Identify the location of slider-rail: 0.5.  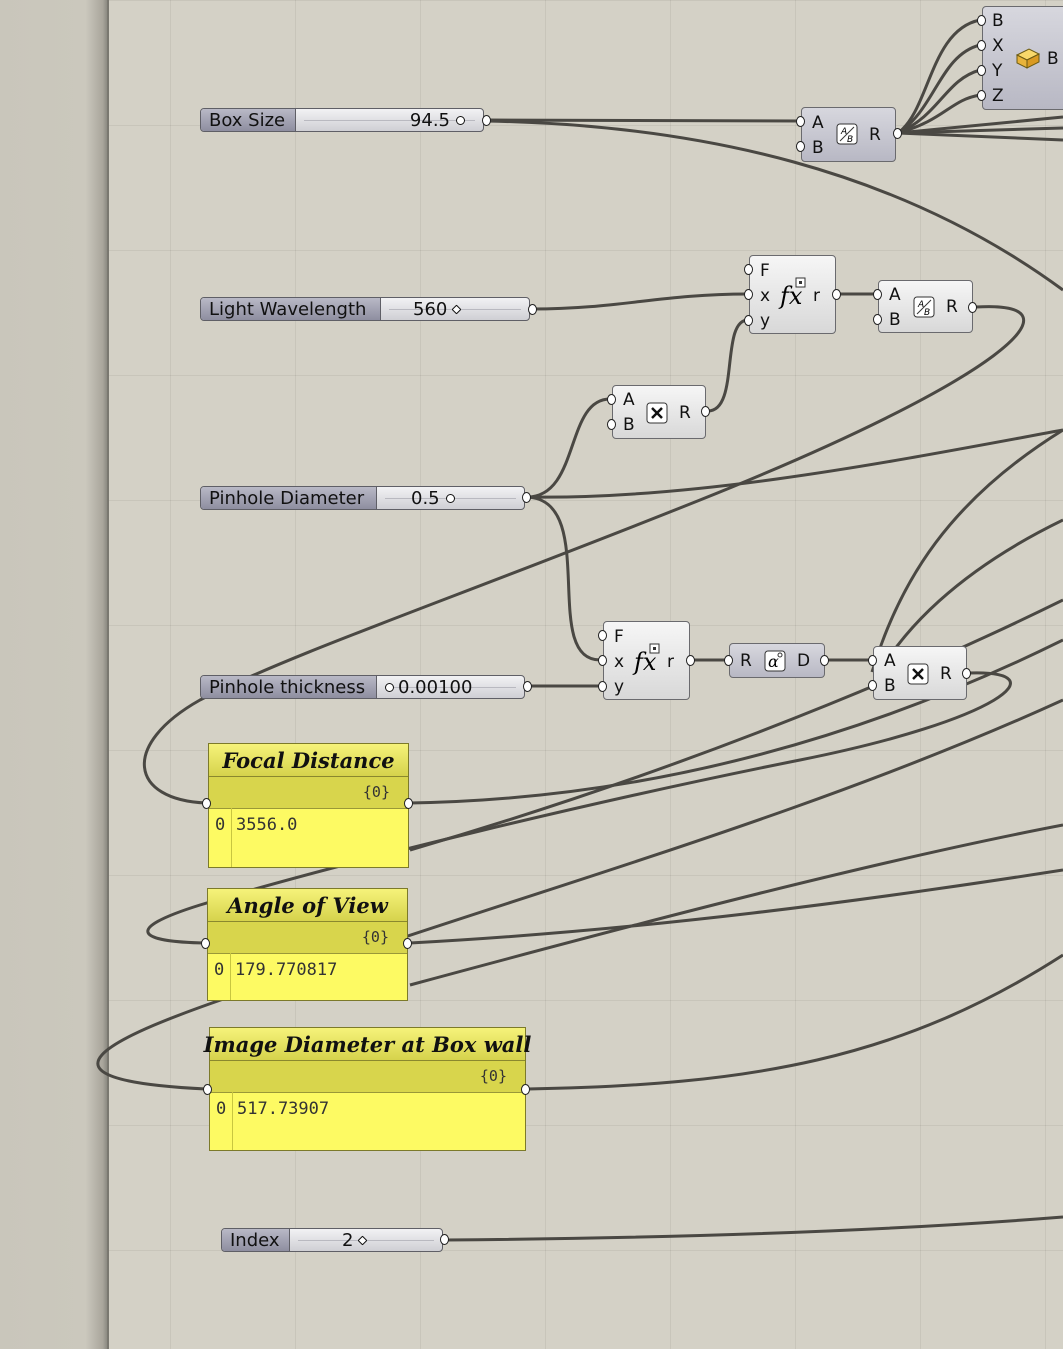
(450, 498).